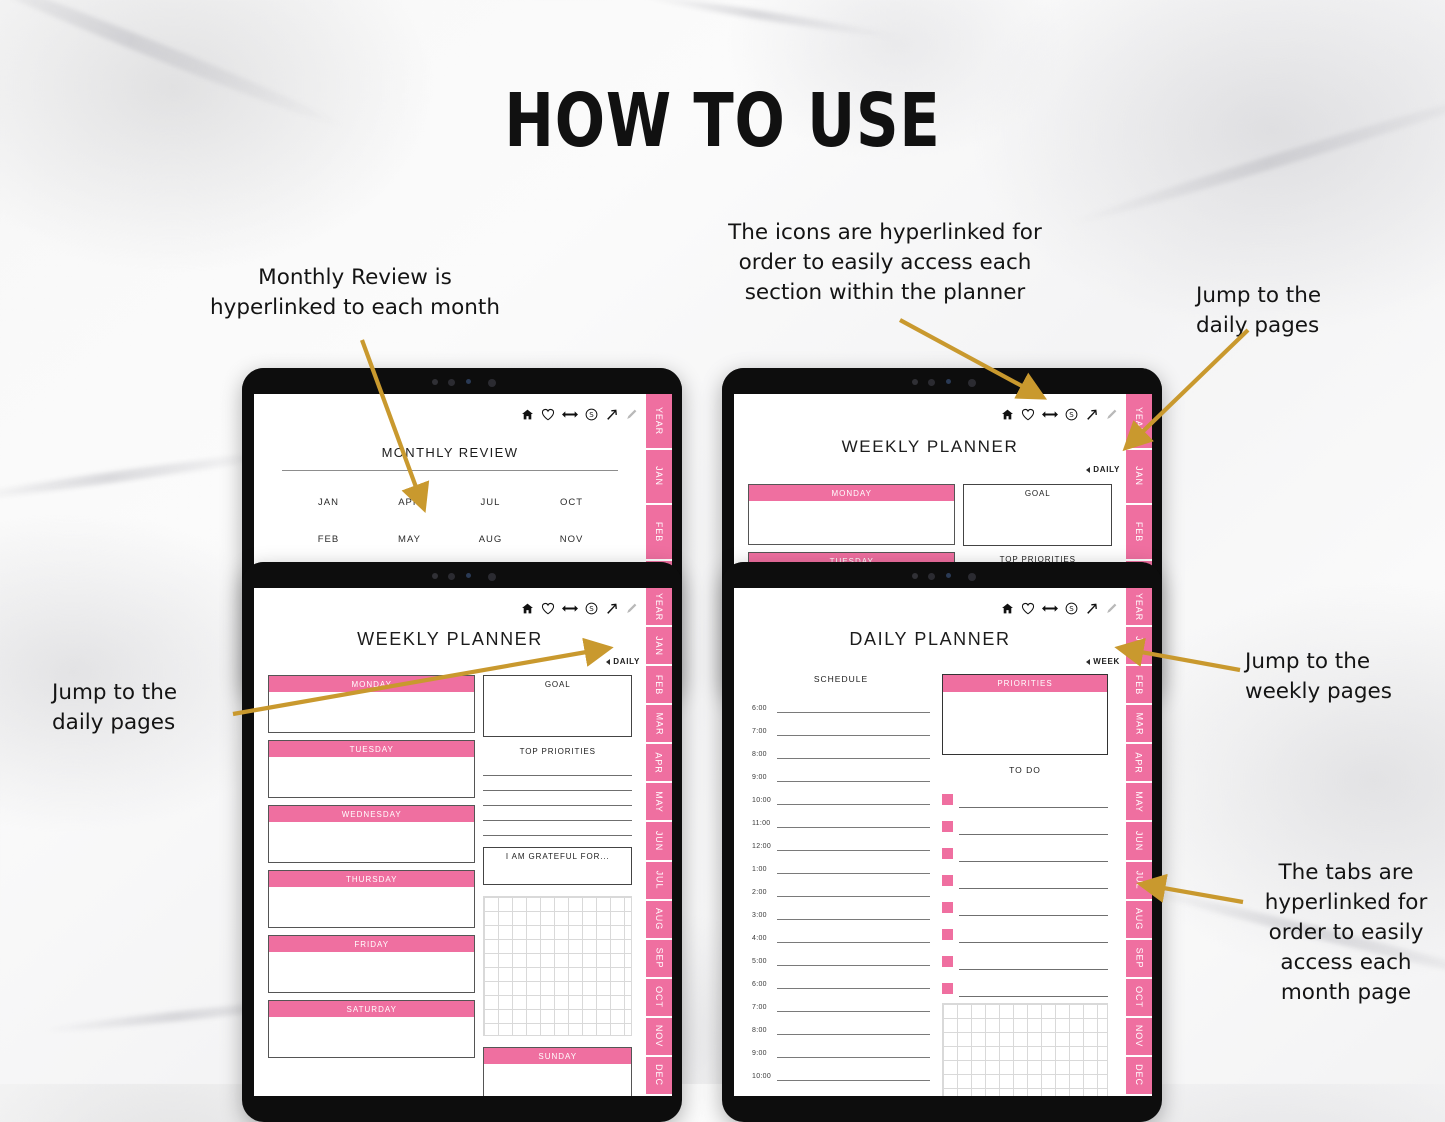  Describe the element at coordinates (841, 839) in the screenshot. I see `schedule-slot: 12:00` at that location.